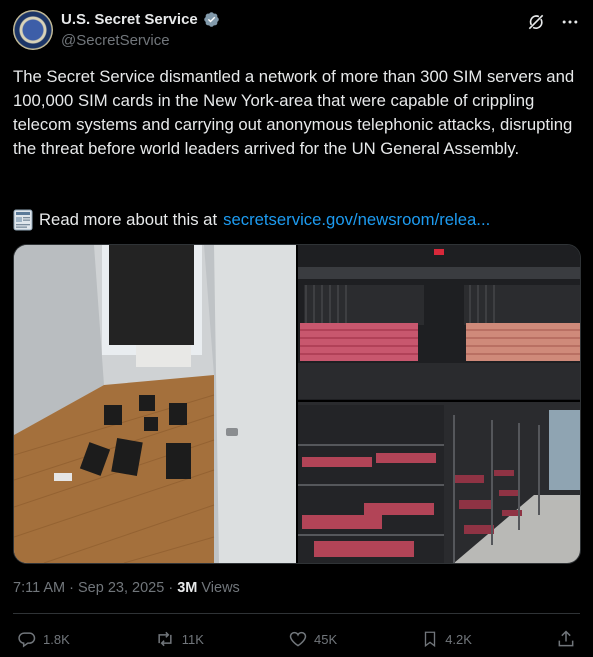  What do you see at coordinates (326, 639) in the screenshot?
I see `like-count: 45K` at bounding box center [326, 639].